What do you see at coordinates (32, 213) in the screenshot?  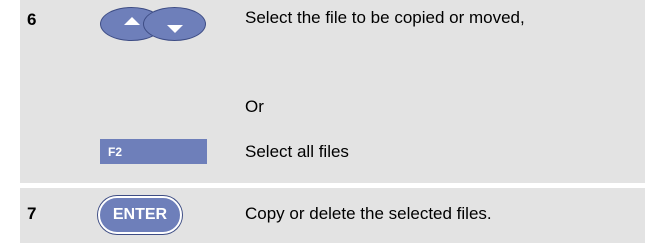 I see `step-number: 7` at bounding box center [32, 213].